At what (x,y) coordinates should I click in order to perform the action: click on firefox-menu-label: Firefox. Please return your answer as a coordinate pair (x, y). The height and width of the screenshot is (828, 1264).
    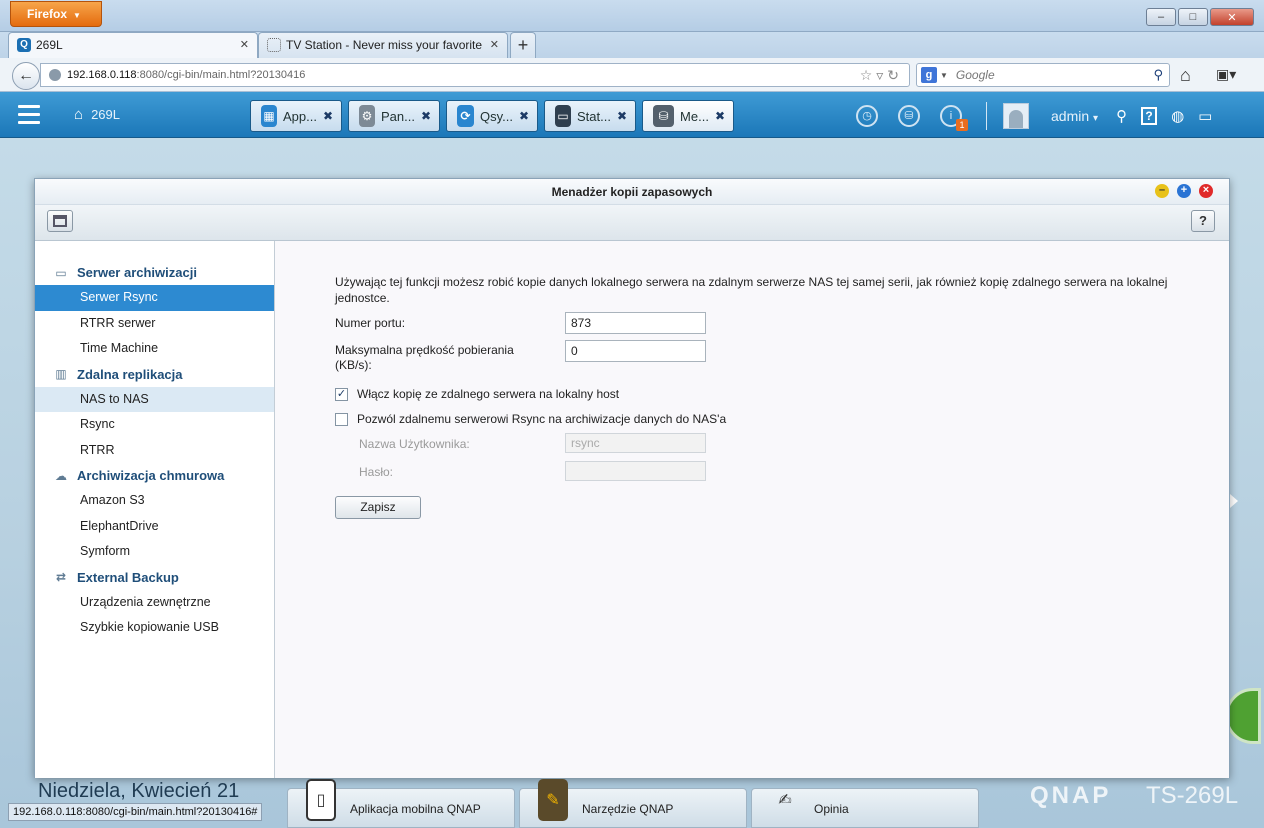
    Looking at the image, I should click on (47, 14).